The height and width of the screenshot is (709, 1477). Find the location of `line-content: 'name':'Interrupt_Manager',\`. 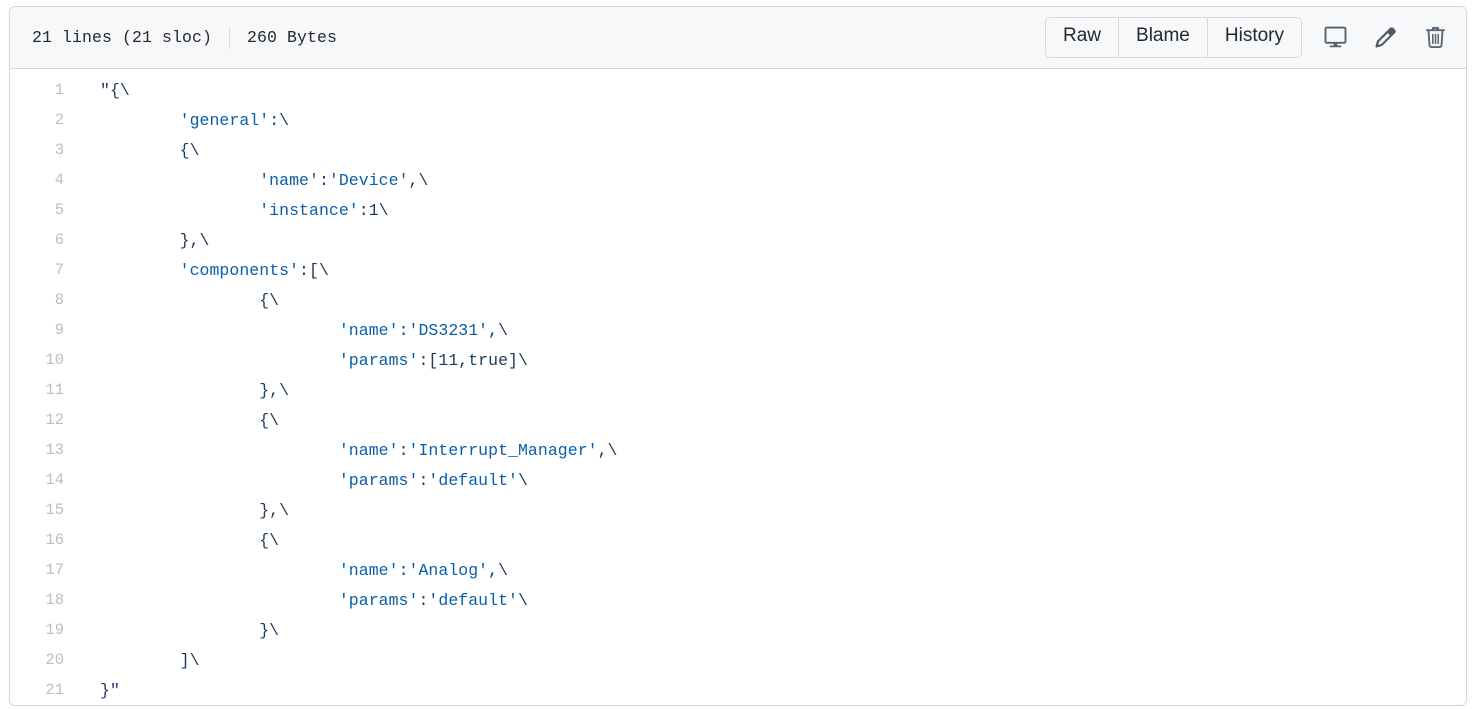

line-content: 'name':'Interrupt_Manager',\ is located at coordinates (773, 450).